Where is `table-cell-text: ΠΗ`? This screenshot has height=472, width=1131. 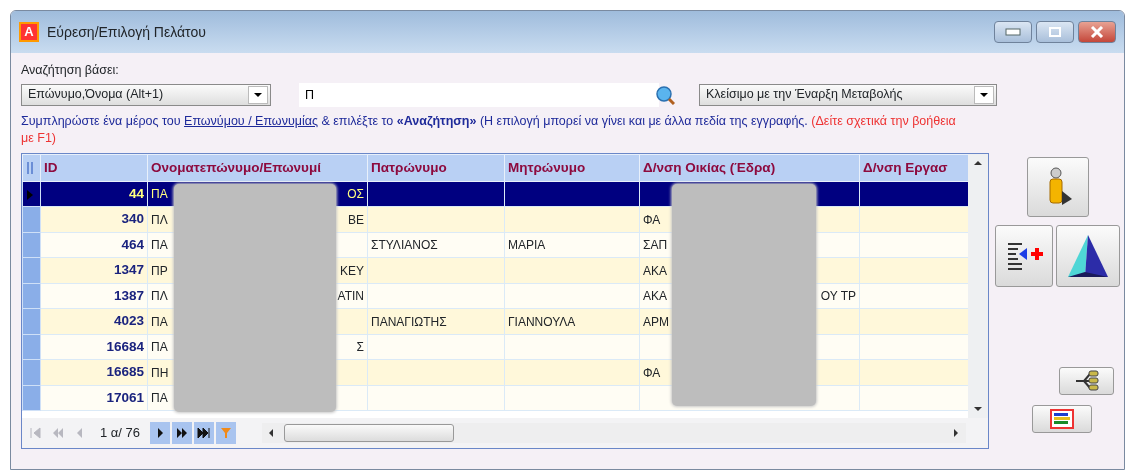 table-cell-text: ΠΗ is located at coordinates (160, 373).